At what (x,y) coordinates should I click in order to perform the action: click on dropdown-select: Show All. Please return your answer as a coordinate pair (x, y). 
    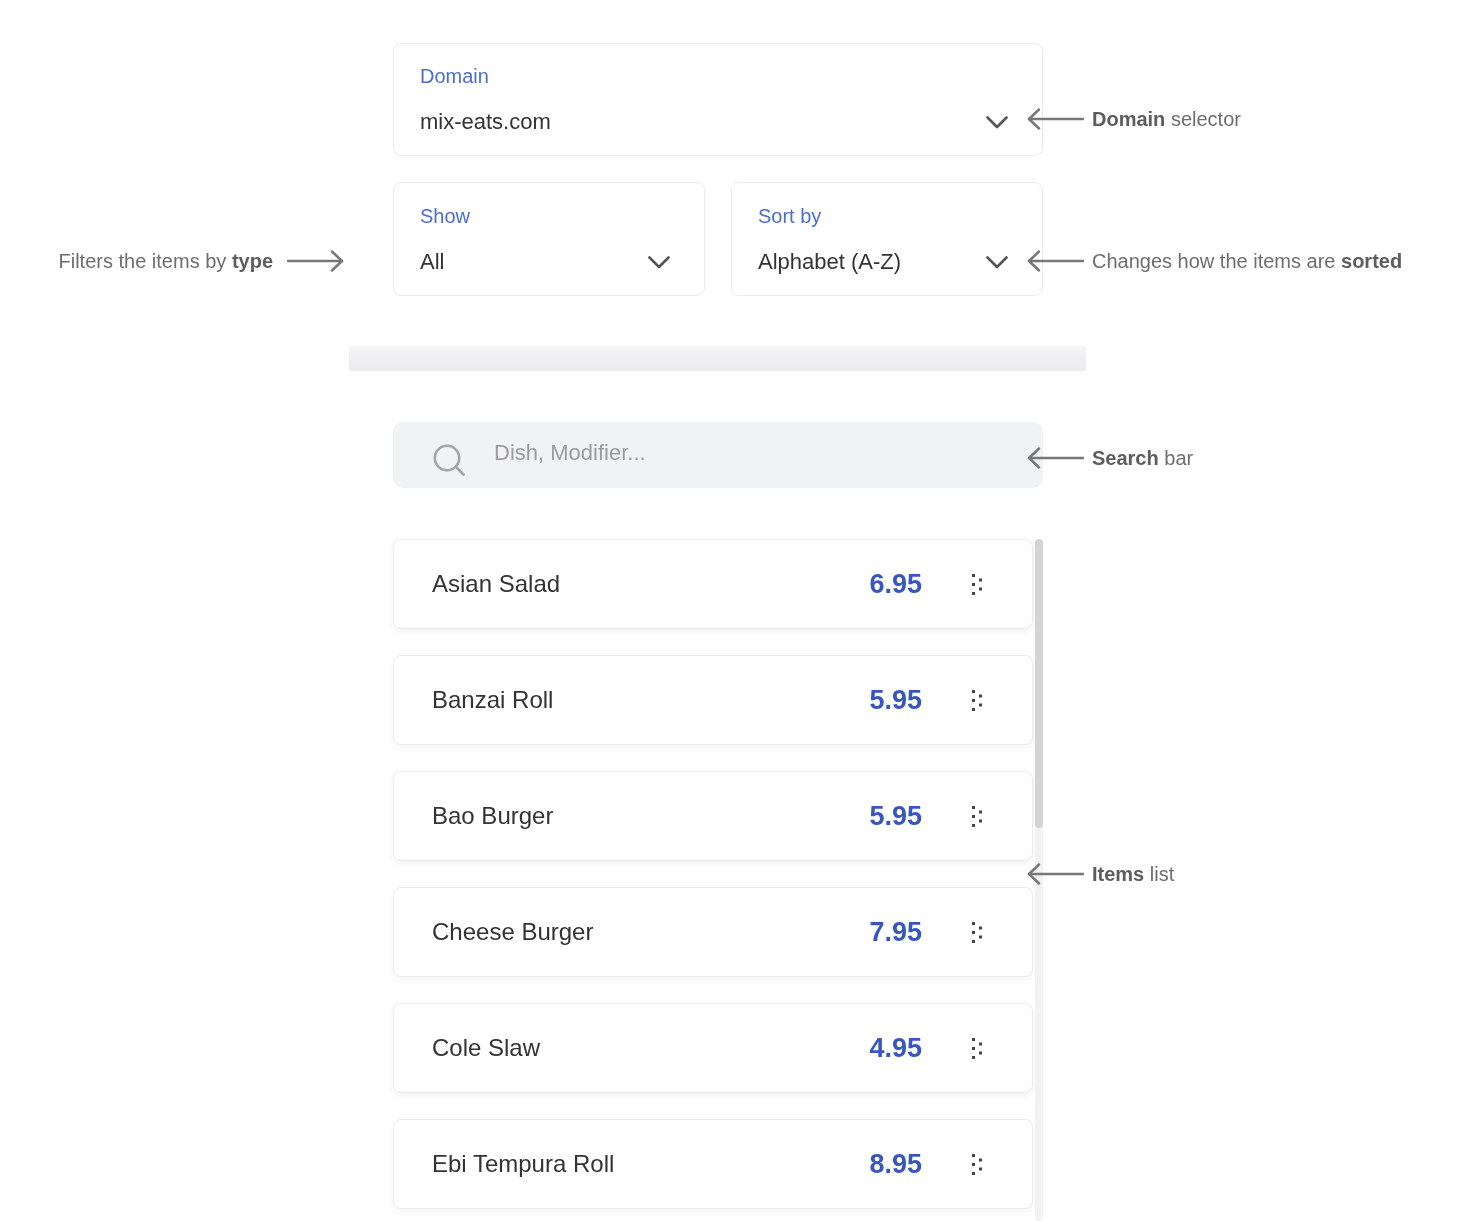
    Looking at the image, I should click on (549, 239).